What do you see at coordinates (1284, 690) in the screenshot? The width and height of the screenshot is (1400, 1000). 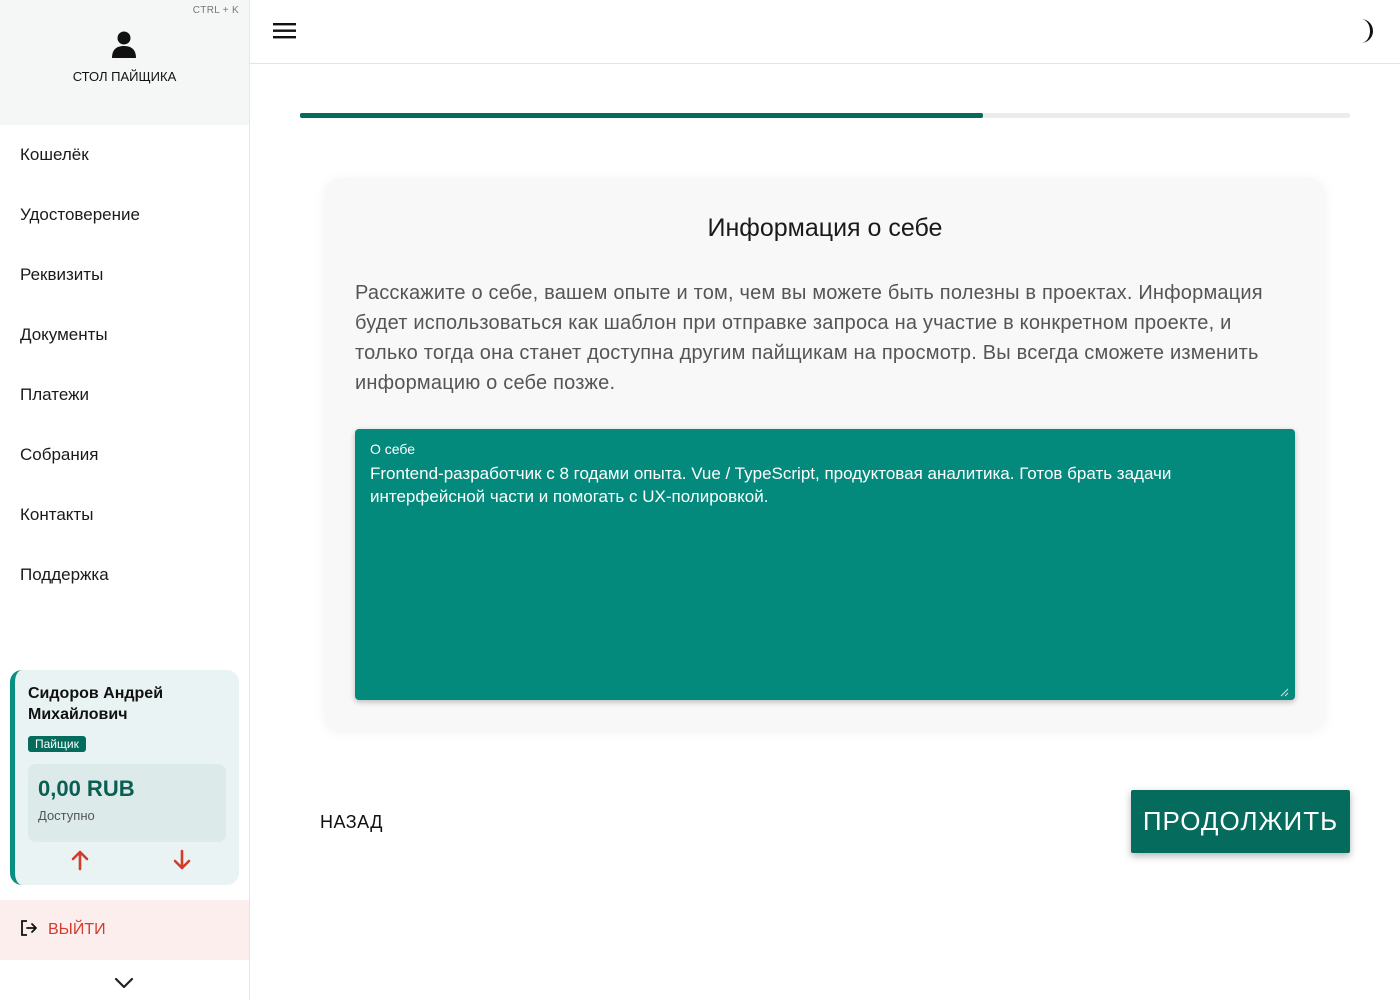 I see `resize-handle-icon` at bounding box center [1284, 690].